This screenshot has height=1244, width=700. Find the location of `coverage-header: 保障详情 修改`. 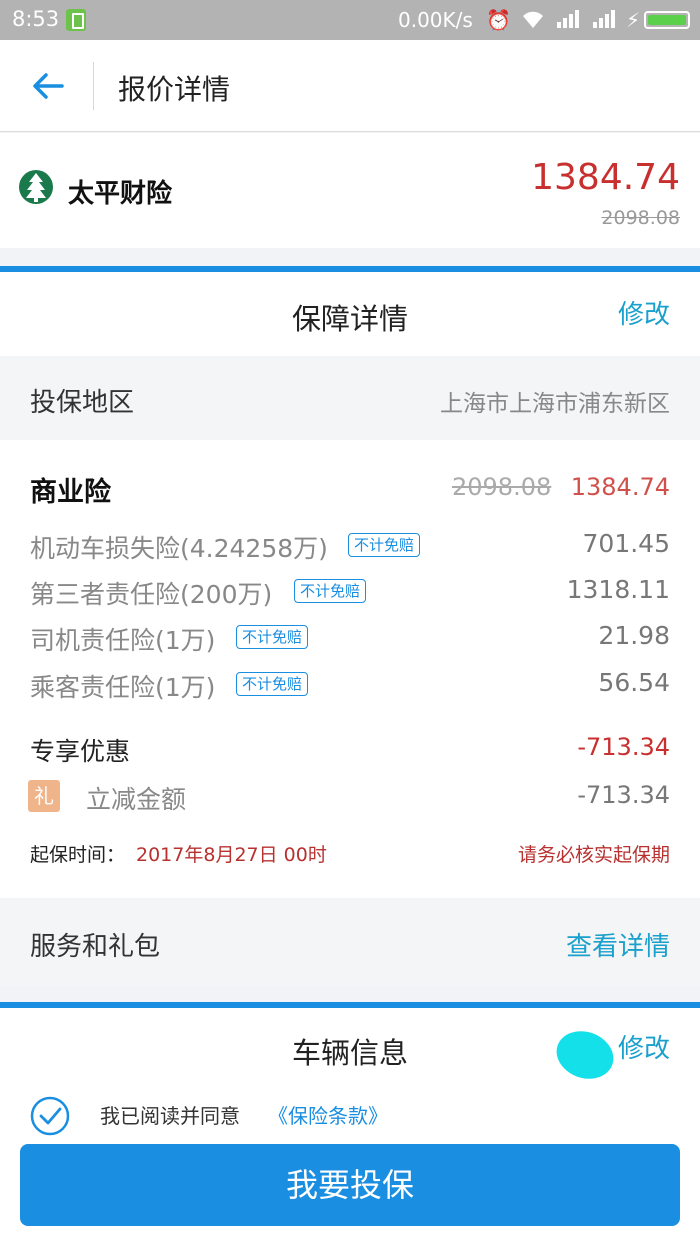

coverage-header: 保障详情 修改 is located at coordinates (350, 314).